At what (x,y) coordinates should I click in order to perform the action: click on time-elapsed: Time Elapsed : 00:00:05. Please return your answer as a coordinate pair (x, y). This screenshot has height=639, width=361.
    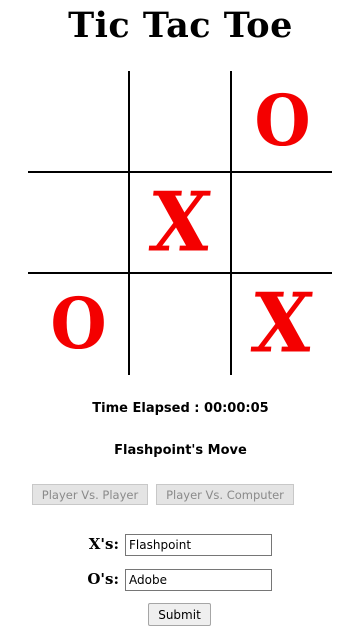
    Looking at the image, I should click on (180, 408).